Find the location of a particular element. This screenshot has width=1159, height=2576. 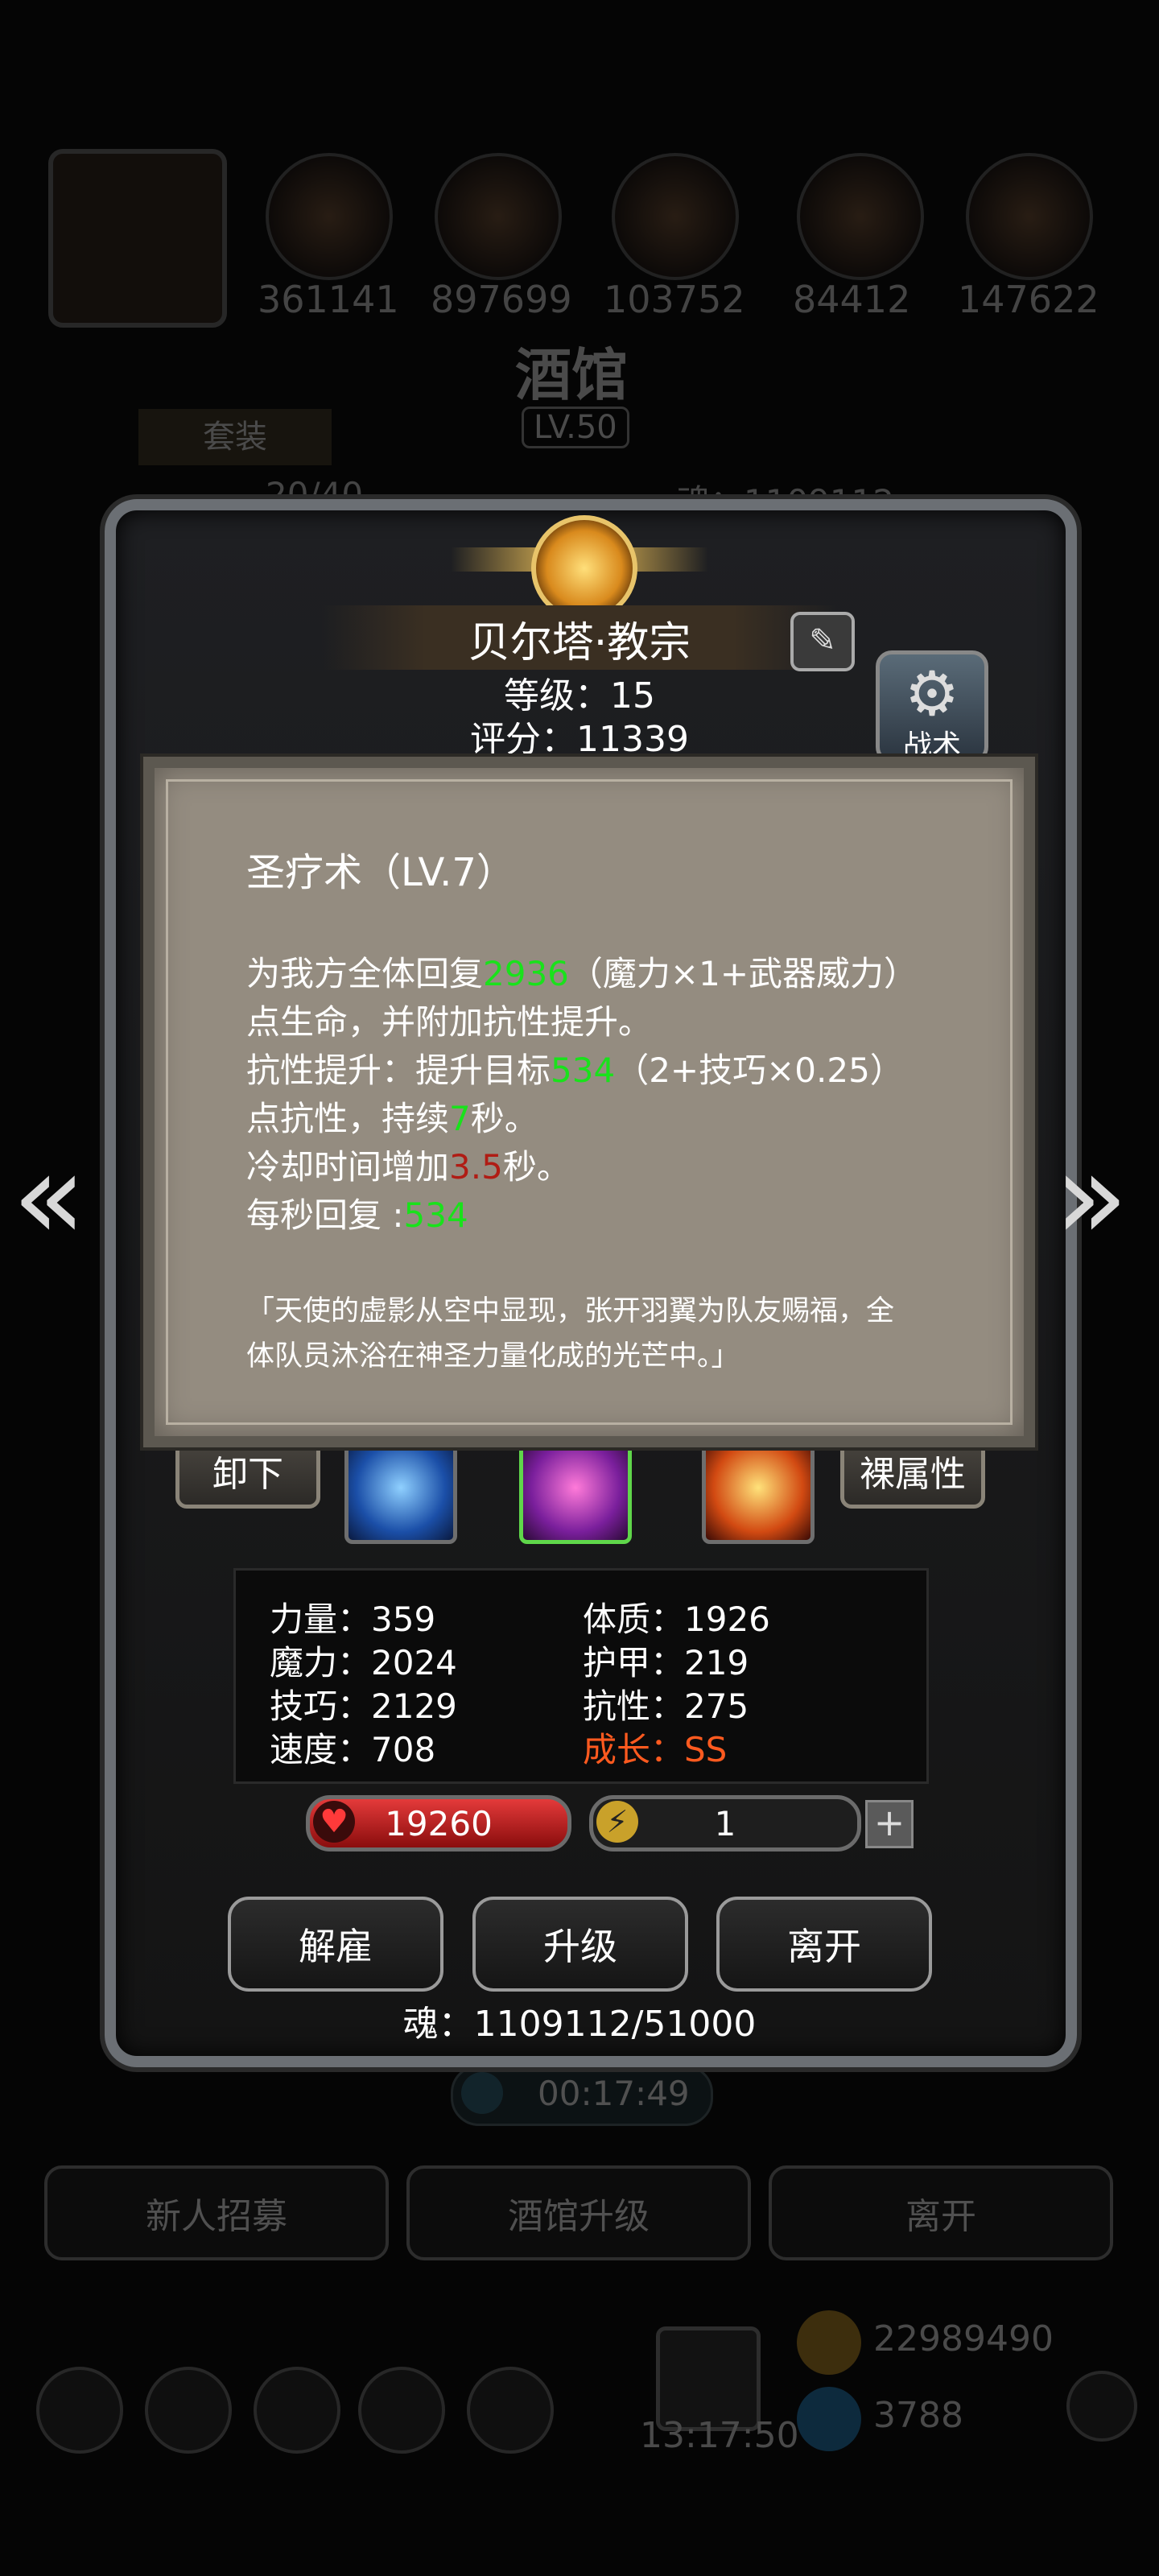

tavern-upgrade-button: 酒馆升级 is located at coordinates (578, 2212).